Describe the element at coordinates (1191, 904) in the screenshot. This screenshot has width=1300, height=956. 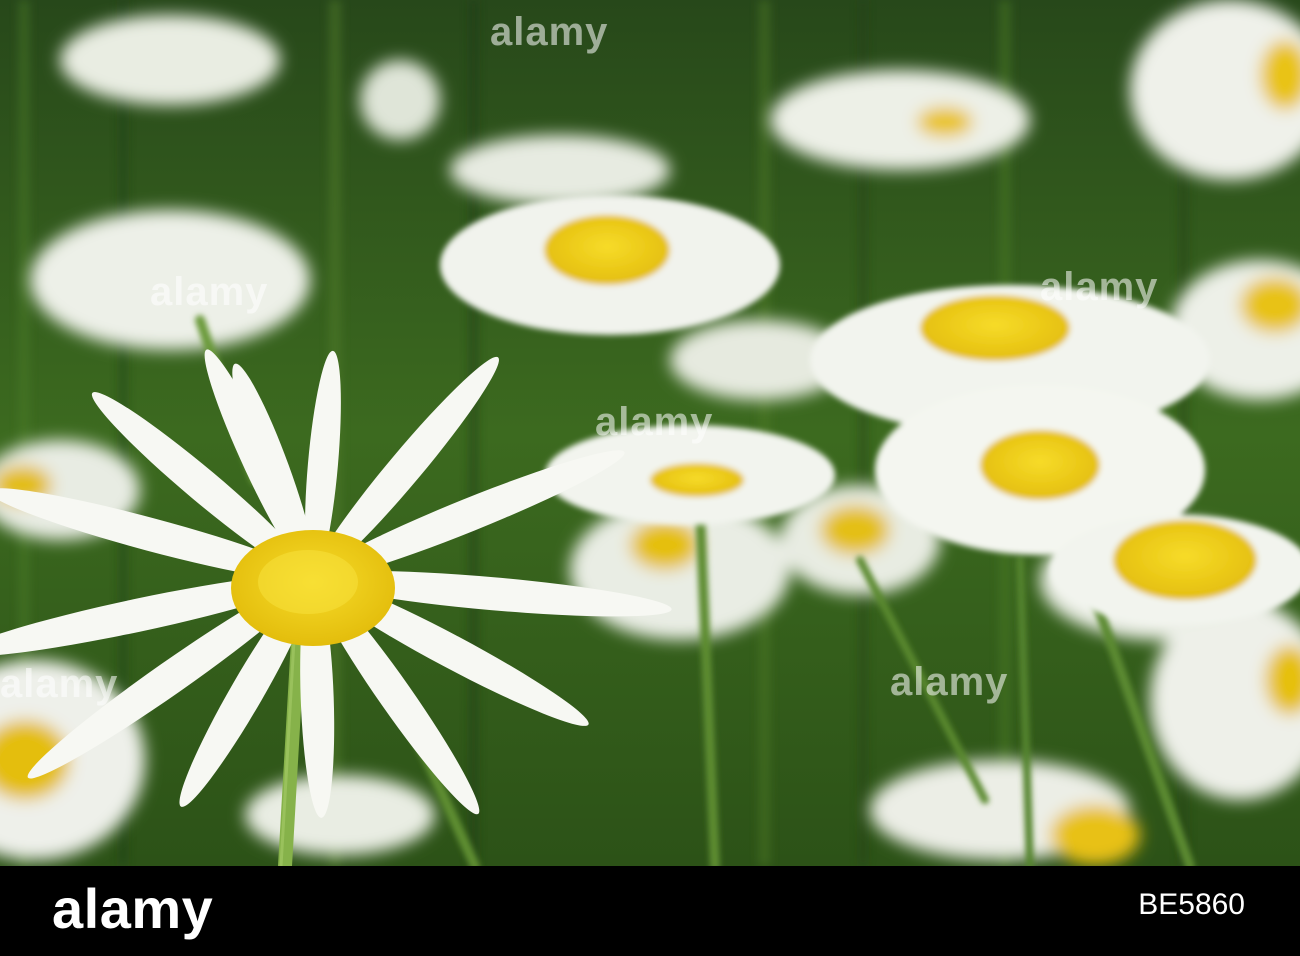
I see `image-code: BE5860` at that location.